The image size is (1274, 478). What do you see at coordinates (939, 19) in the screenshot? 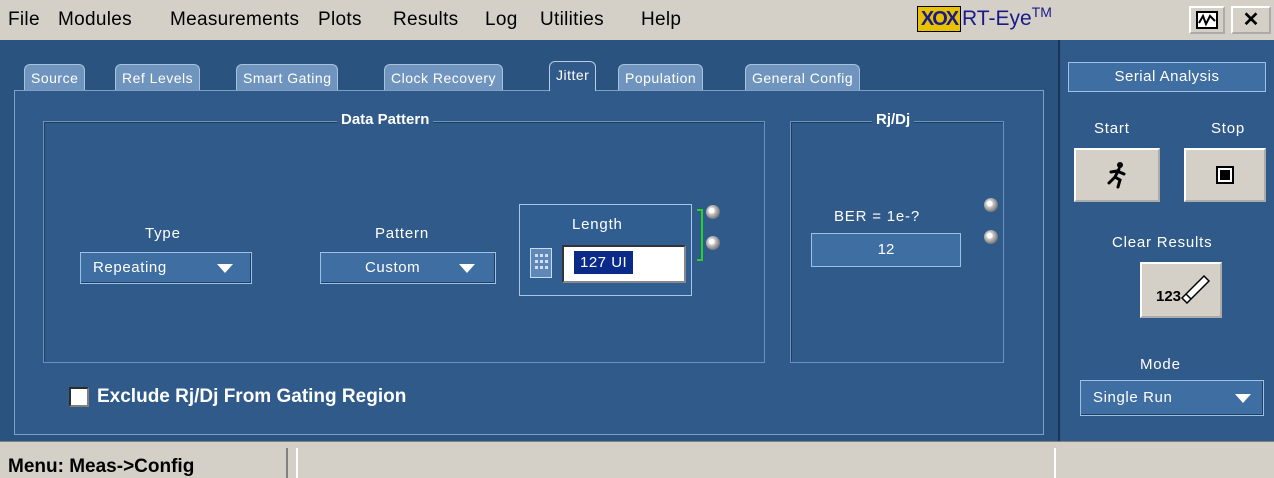
I see `app-logo: XOX` at bounding box center [939, 19].